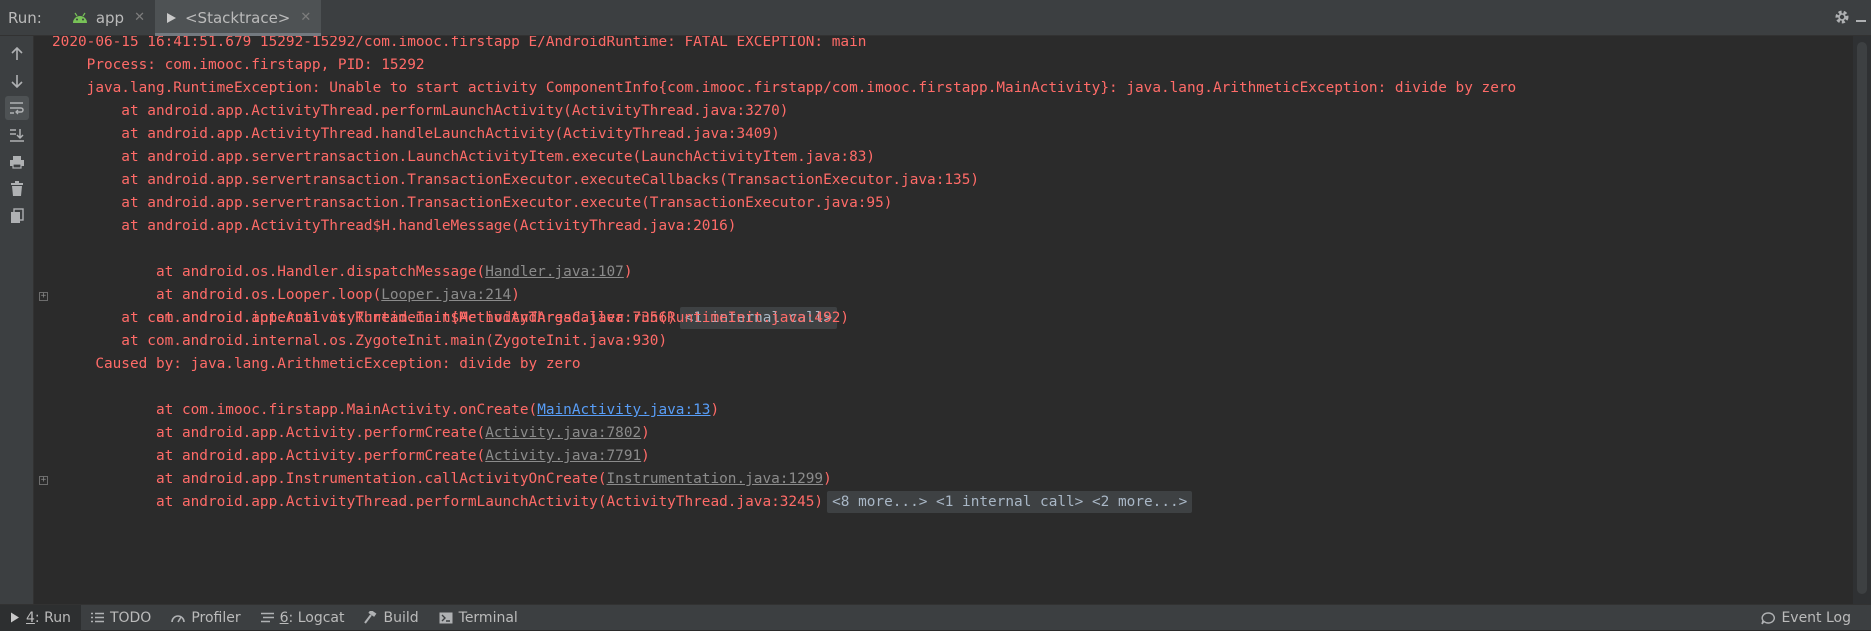 Image resolution: width=1871 pixels, height=631 pixels. What do you see at coordinates (401, 617) in the screenshot?
I see `tool-window-label: Build` at bounding box center [401, 617].